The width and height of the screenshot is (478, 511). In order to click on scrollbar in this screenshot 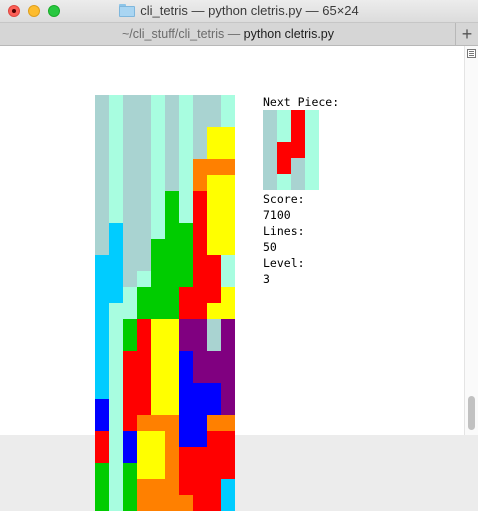, I will do `click(471, 240)`.